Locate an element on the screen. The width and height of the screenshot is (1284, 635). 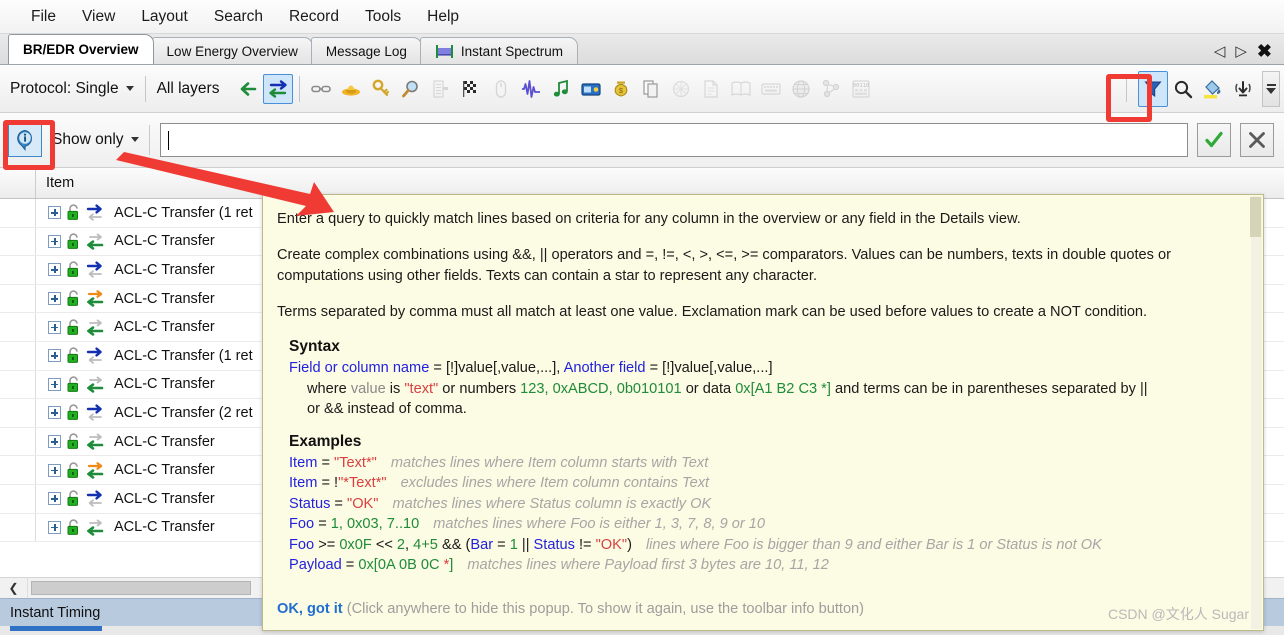
network-button is located at coordinates (831, 89).